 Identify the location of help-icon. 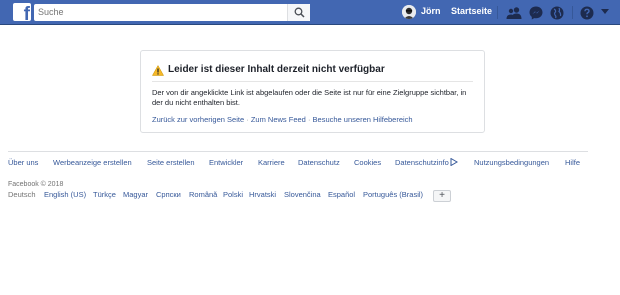
(587, 13).